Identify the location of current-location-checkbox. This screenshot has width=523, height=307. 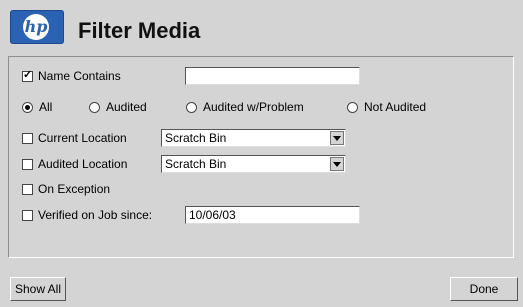
(27, 138).